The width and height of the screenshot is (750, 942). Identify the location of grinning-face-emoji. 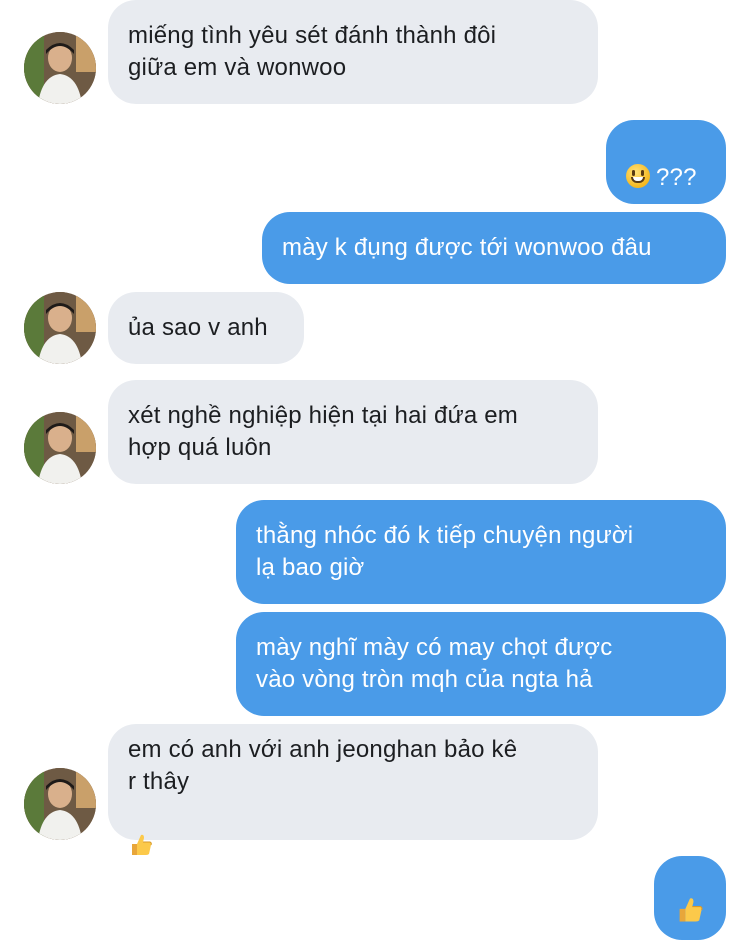
(638, 176).